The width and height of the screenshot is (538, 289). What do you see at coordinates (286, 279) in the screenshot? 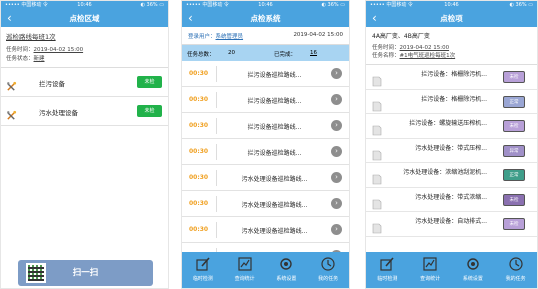
I see `tab-label: 系统设置` at bounding box center [286, 279].